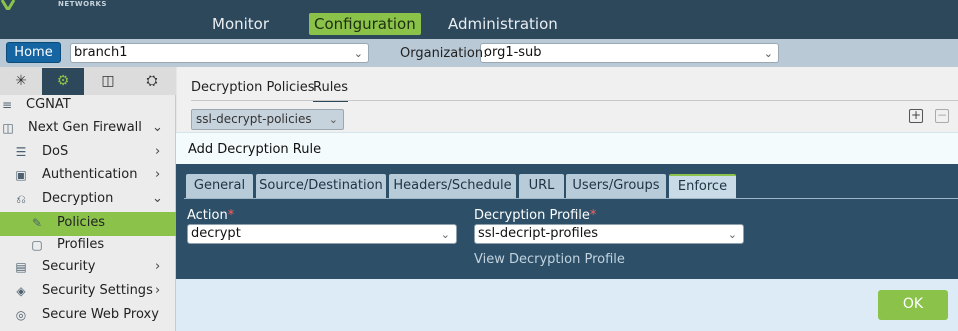 The width and height of the screenshot is (958, 331). What do you see at coordinates (8, 5) in the screenshot?
I see `logo-icon` at bounding box center [8, 5].